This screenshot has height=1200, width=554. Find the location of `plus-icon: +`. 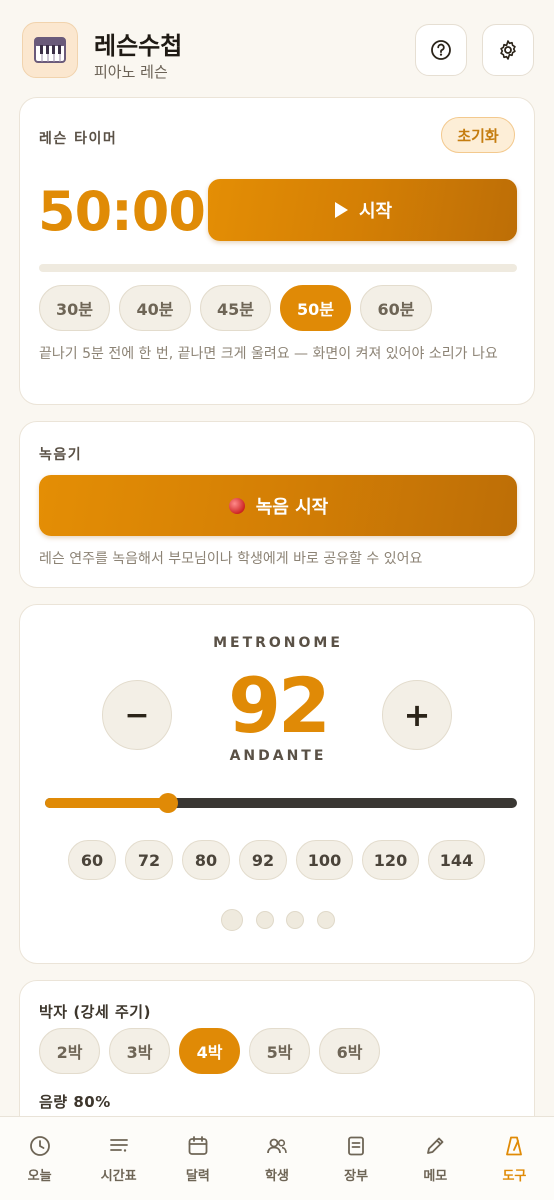

plus-icon: + is located at coordinates (417, 715).